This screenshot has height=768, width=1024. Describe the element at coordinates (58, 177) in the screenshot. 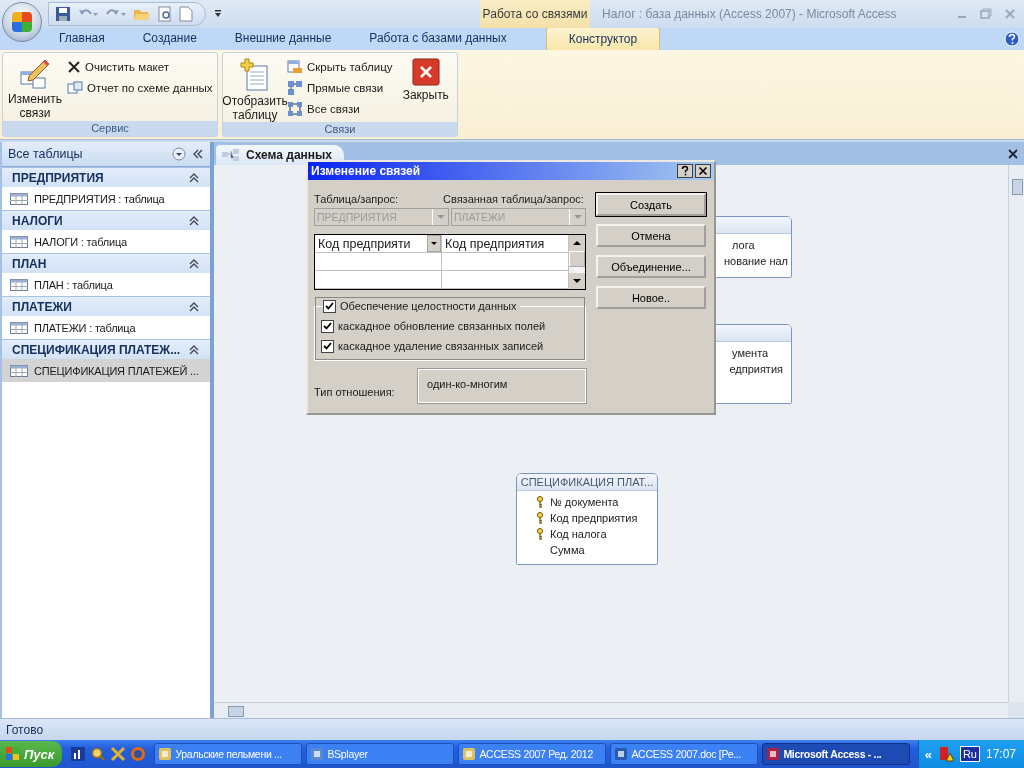

I see `group-title: ПРЕДПРИЯТИЯ` at that location.